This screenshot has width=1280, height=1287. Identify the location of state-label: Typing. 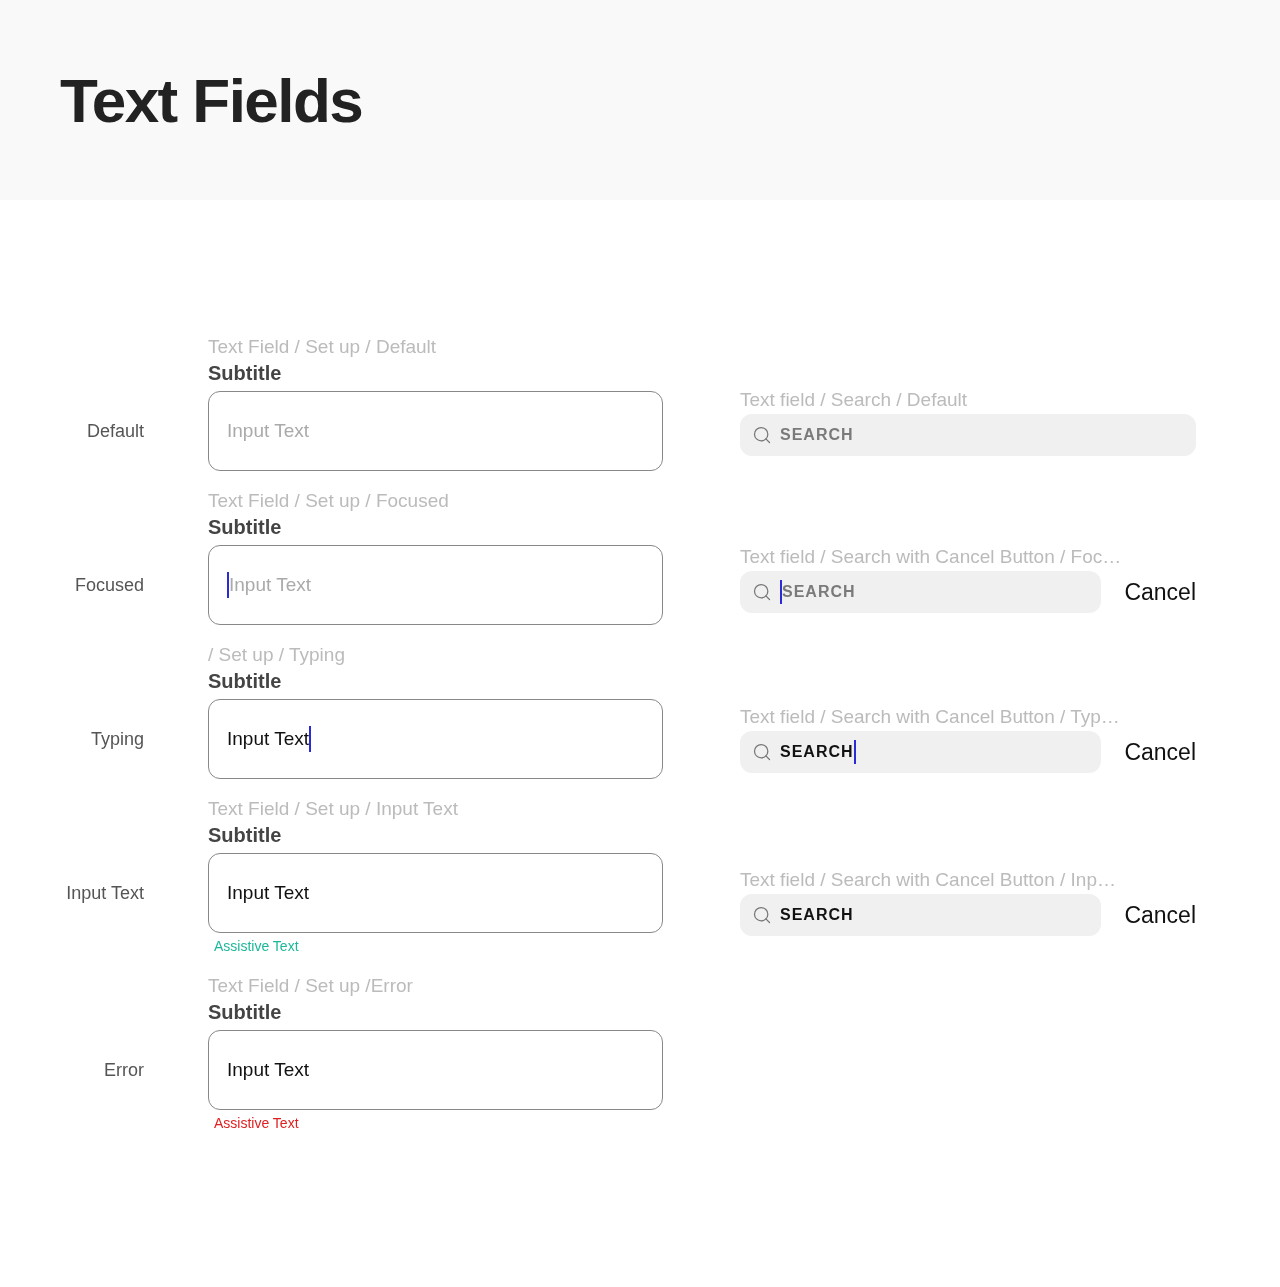
(116, 739).